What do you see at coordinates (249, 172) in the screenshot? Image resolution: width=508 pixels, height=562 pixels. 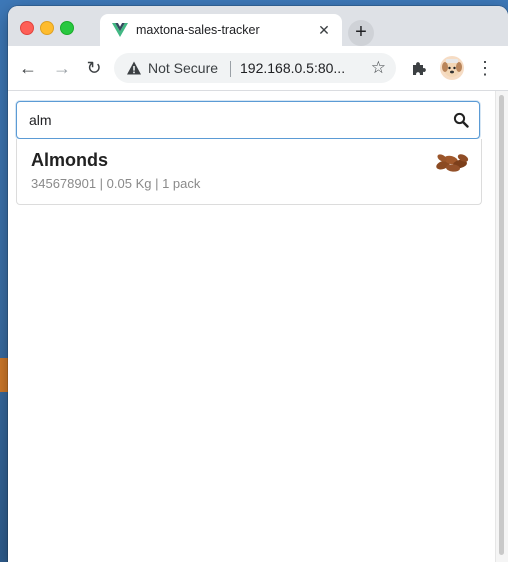 I see `search-result-item: Almonds 345678901 | 0.05 Kg | 1 pack` at bounding box center [249, 172].